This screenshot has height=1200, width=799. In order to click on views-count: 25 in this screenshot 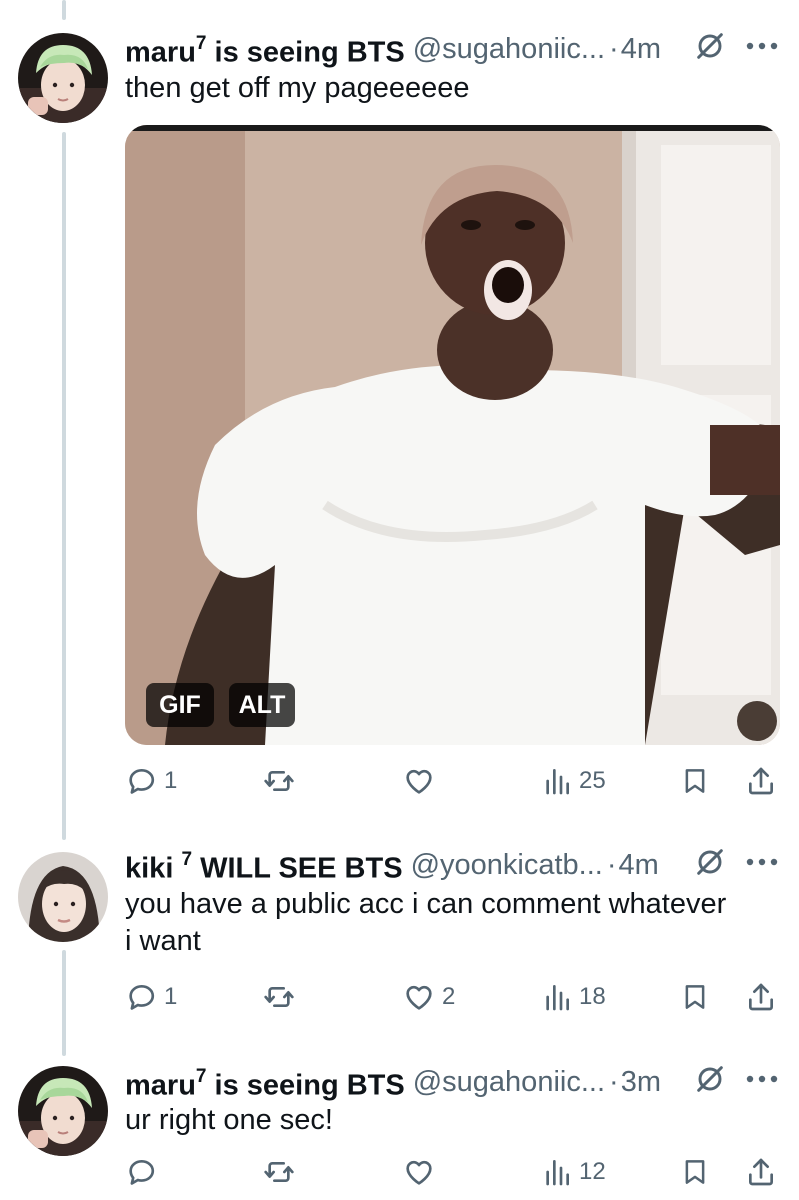, I will do `click(592, 780)`.